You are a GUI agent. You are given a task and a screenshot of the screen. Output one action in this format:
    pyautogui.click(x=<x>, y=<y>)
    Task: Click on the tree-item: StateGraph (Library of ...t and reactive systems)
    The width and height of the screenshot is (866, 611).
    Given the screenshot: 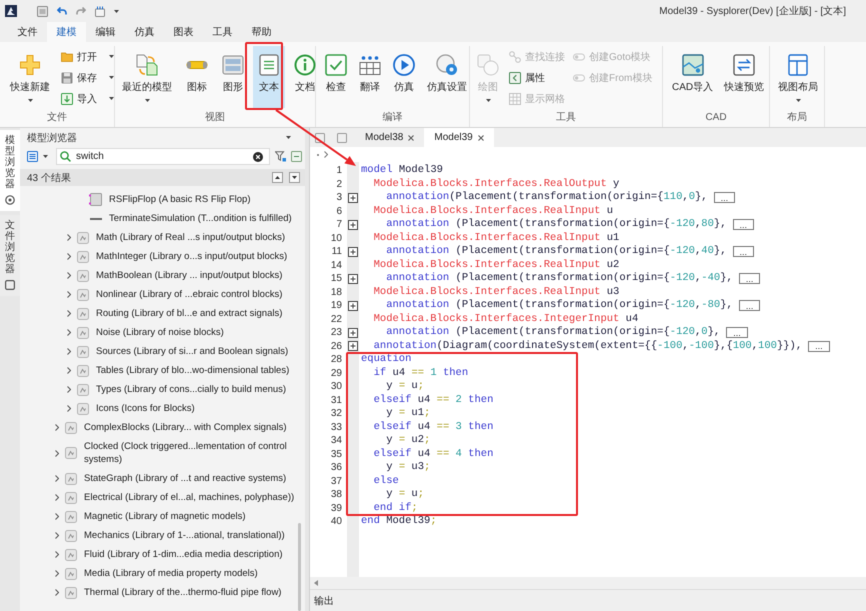 What is the action you would take?
    pyautogui.click(x=185, y=478)
    